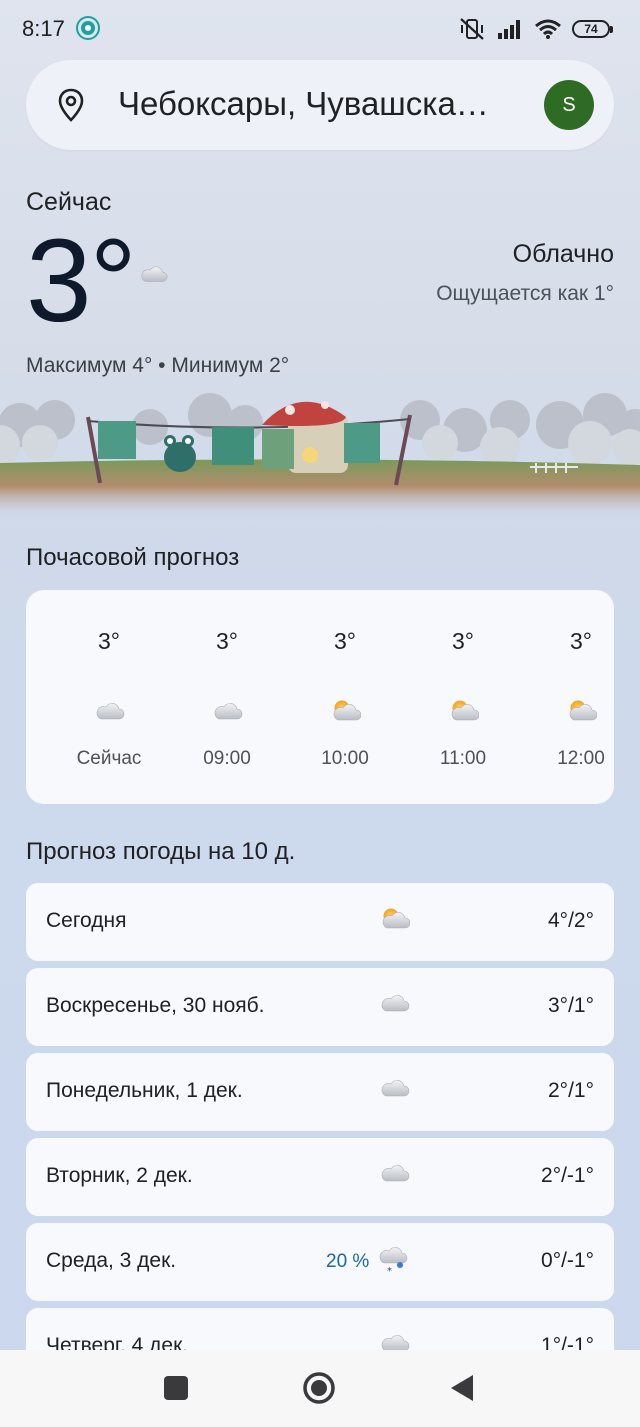  Describe the element at coordinates (548, 29) in the screenshot. I see `wifi-icon` at that location.